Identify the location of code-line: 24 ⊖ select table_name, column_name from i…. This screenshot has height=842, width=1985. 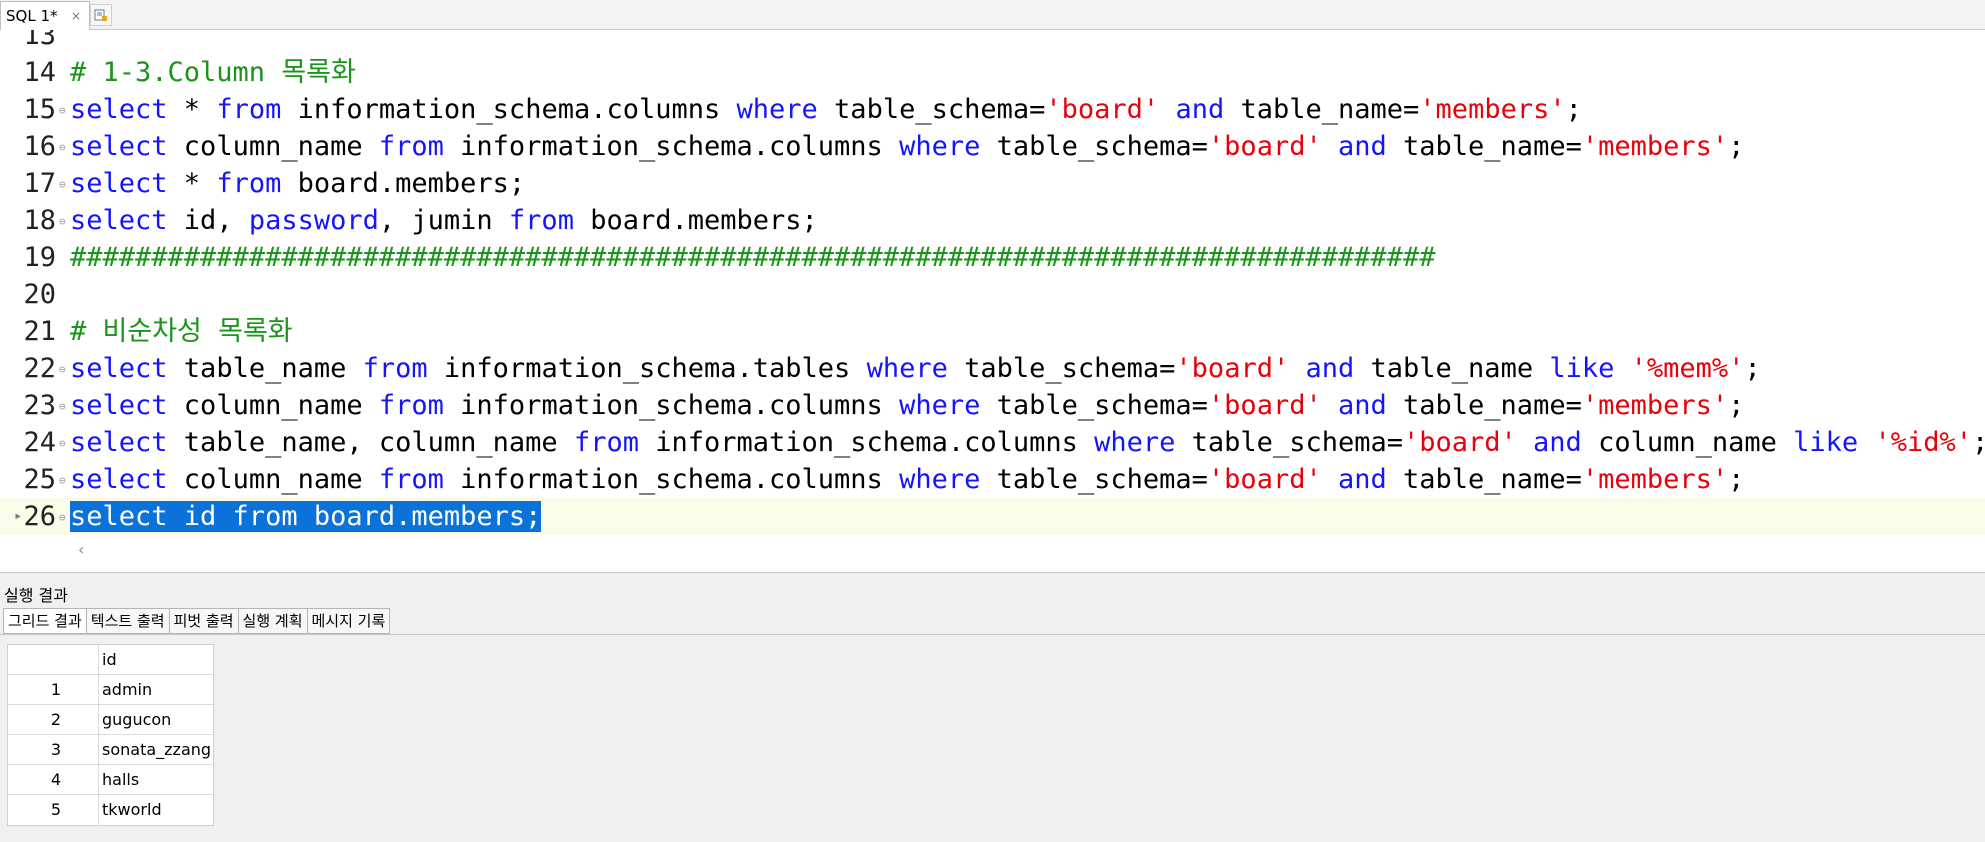
(992, 442).